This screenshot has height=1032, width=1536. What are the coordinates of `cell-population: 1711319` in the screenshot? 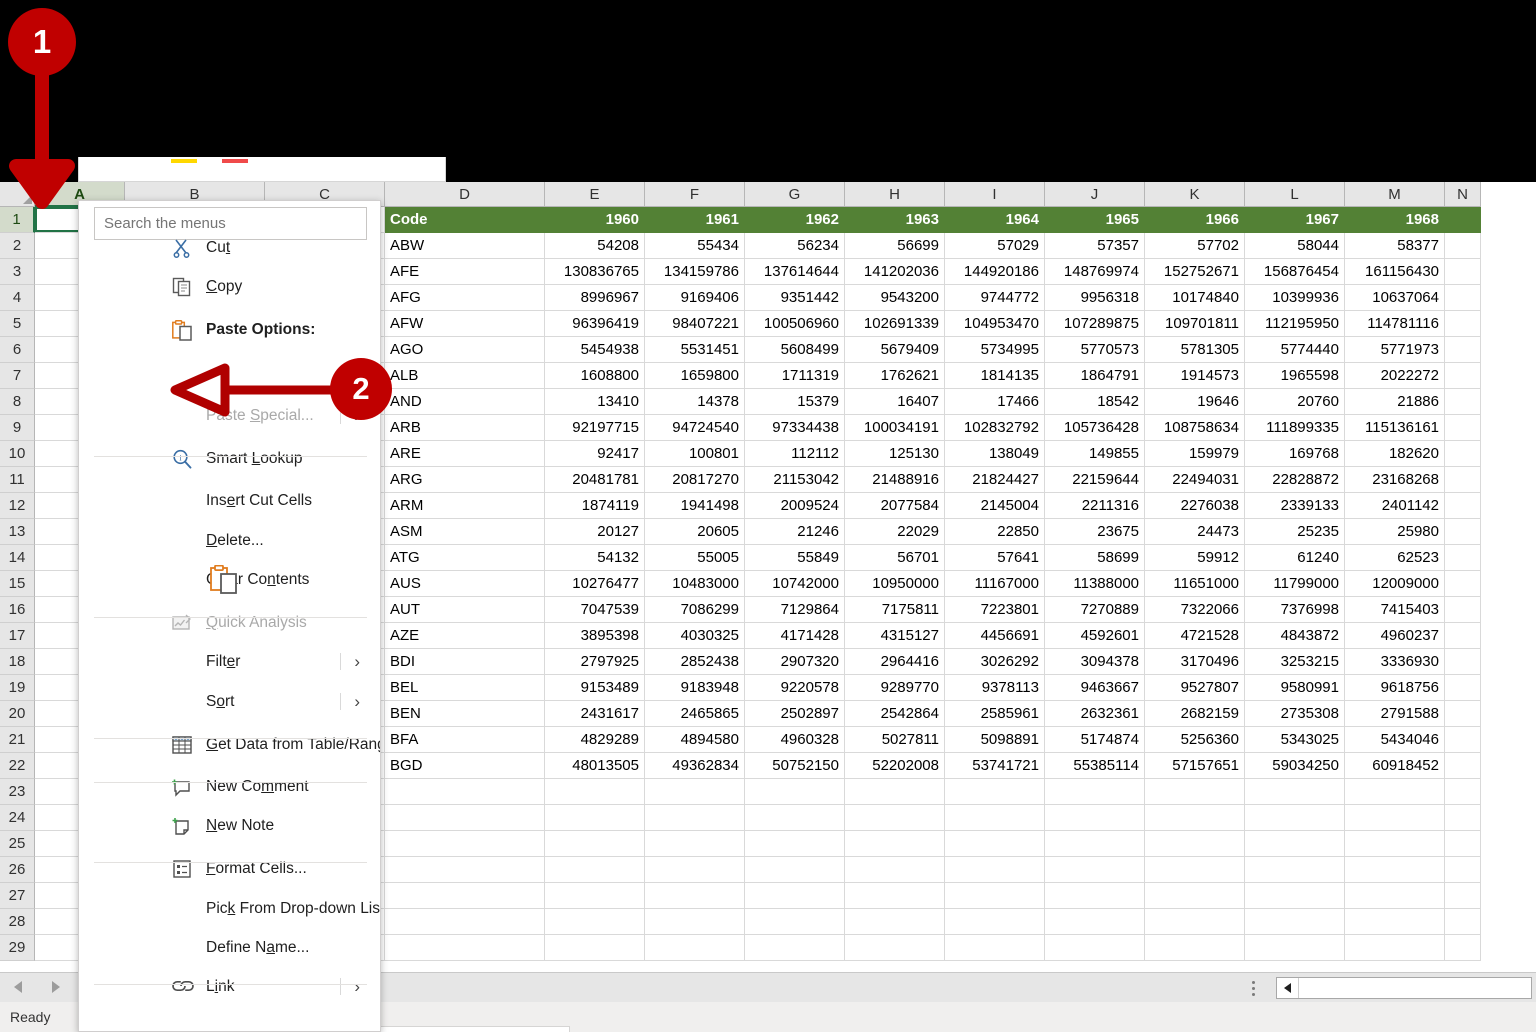 It's located at (795, 376).